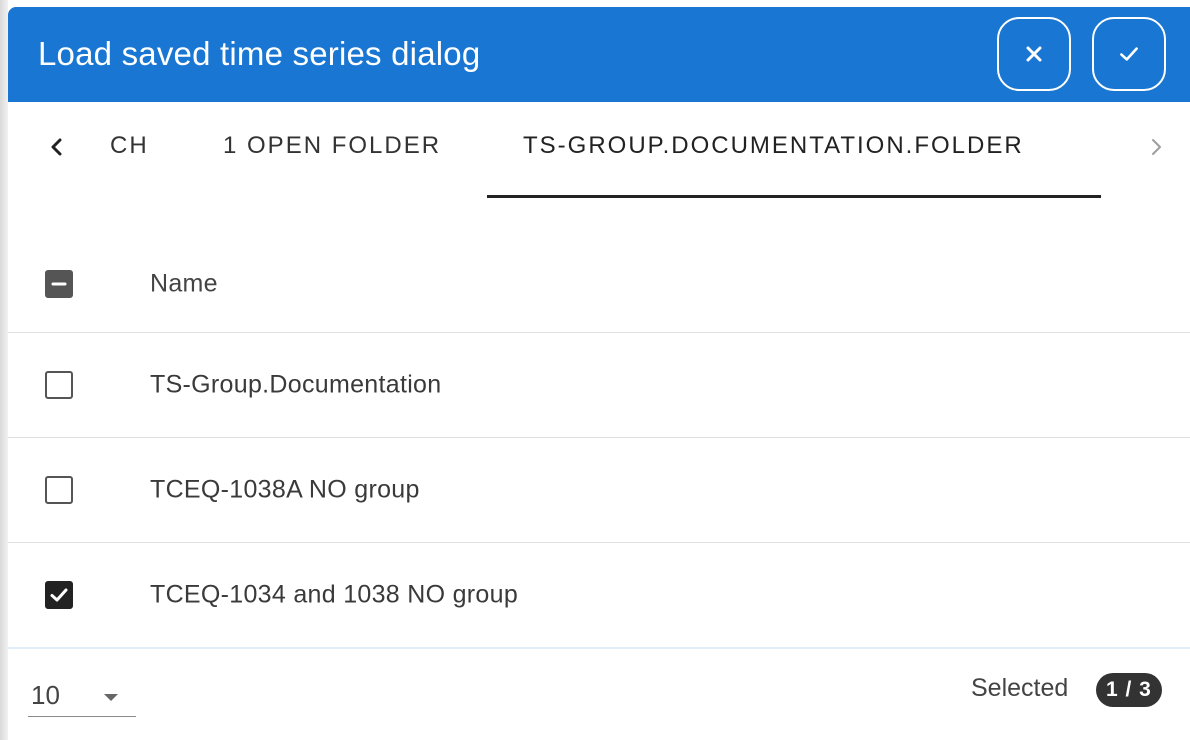  Describe the element at coordinates (1129, 690) in the screenshot. I see `selected-count-badge: 1 / 3` at that location.